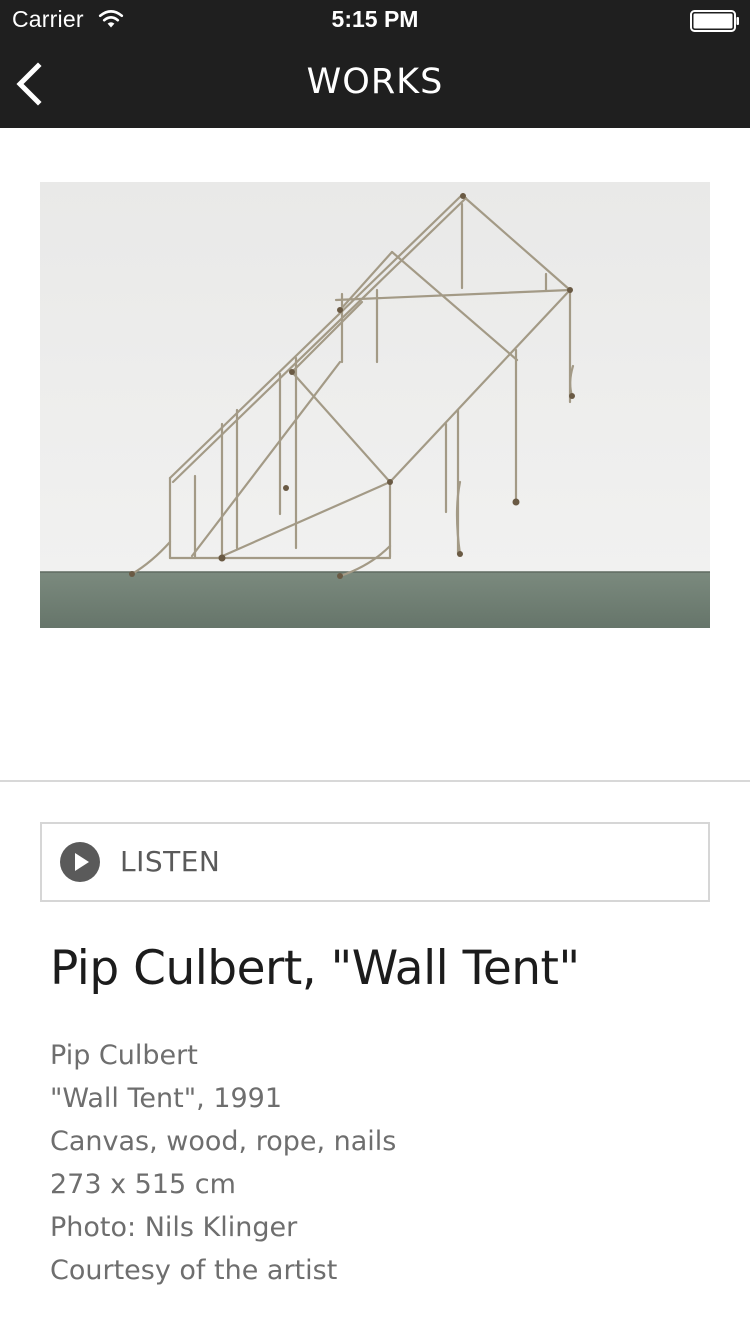 Image resolution: width=750 pixels, height=1334 pixels. I want to click on listen-button: LISTEN, so click(375, 862).